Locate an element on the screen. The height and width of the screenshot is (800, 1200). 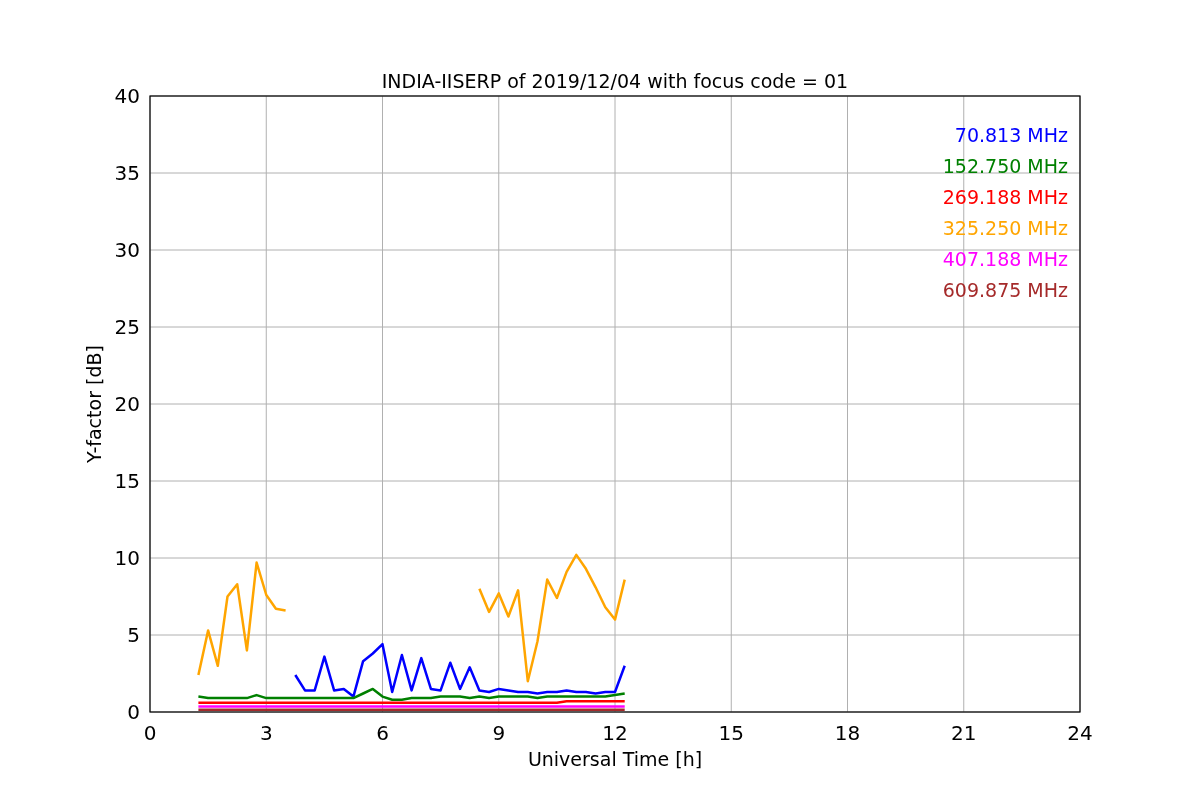
legend-label: 609.875 MHz is located at coordinates (1005, 290).